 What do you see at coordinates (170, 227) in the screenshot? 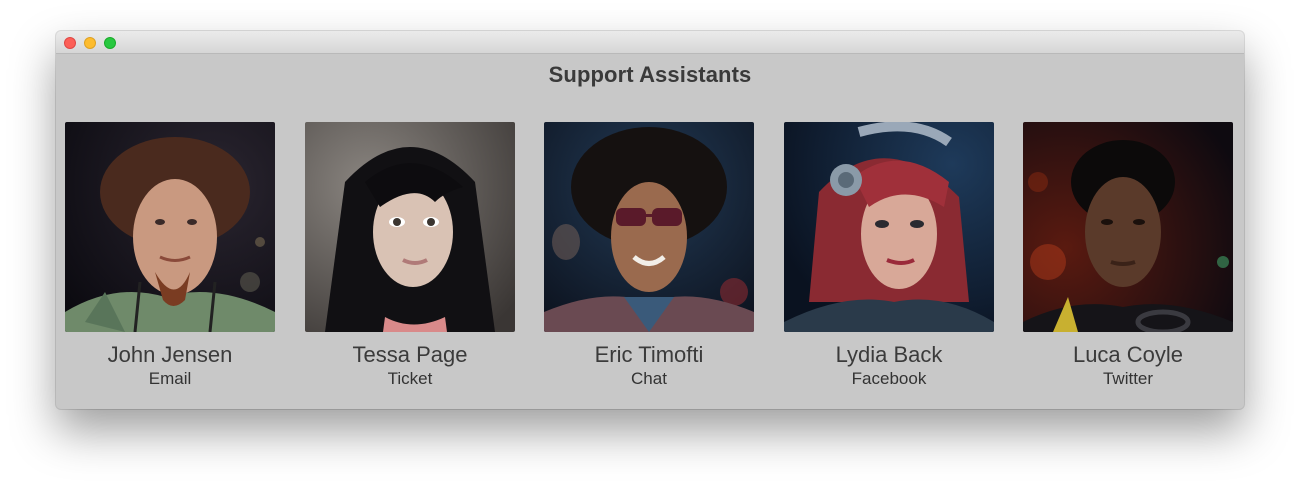
I see `avatar-john-jensen` at bounding box center [170, 227].